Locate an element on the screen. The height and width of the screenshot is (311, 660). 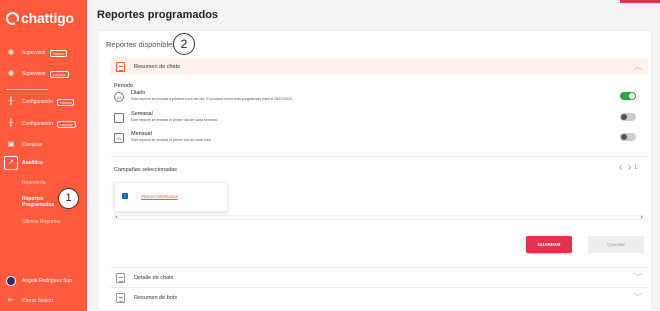
accordion-resumen-chats: Resumen de chats ︿ is located at coordinates (379, 66).